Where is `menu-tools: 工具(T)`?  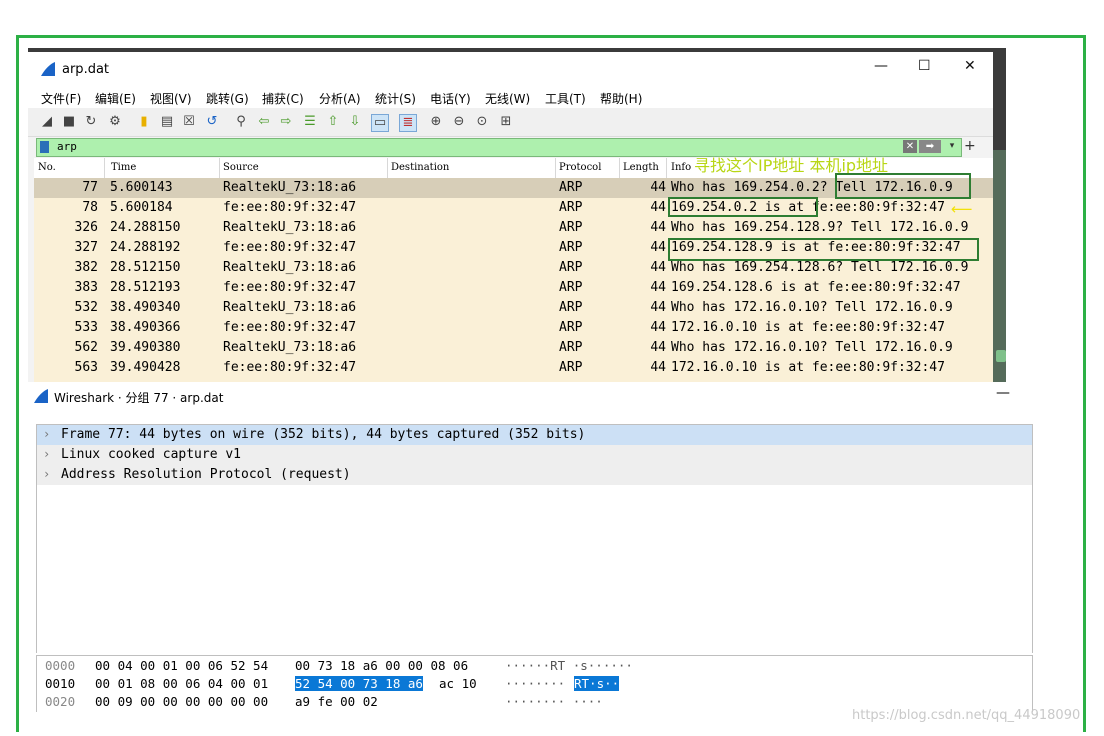 menu-tools: 工具(T) is located at coordinates (565, 98).